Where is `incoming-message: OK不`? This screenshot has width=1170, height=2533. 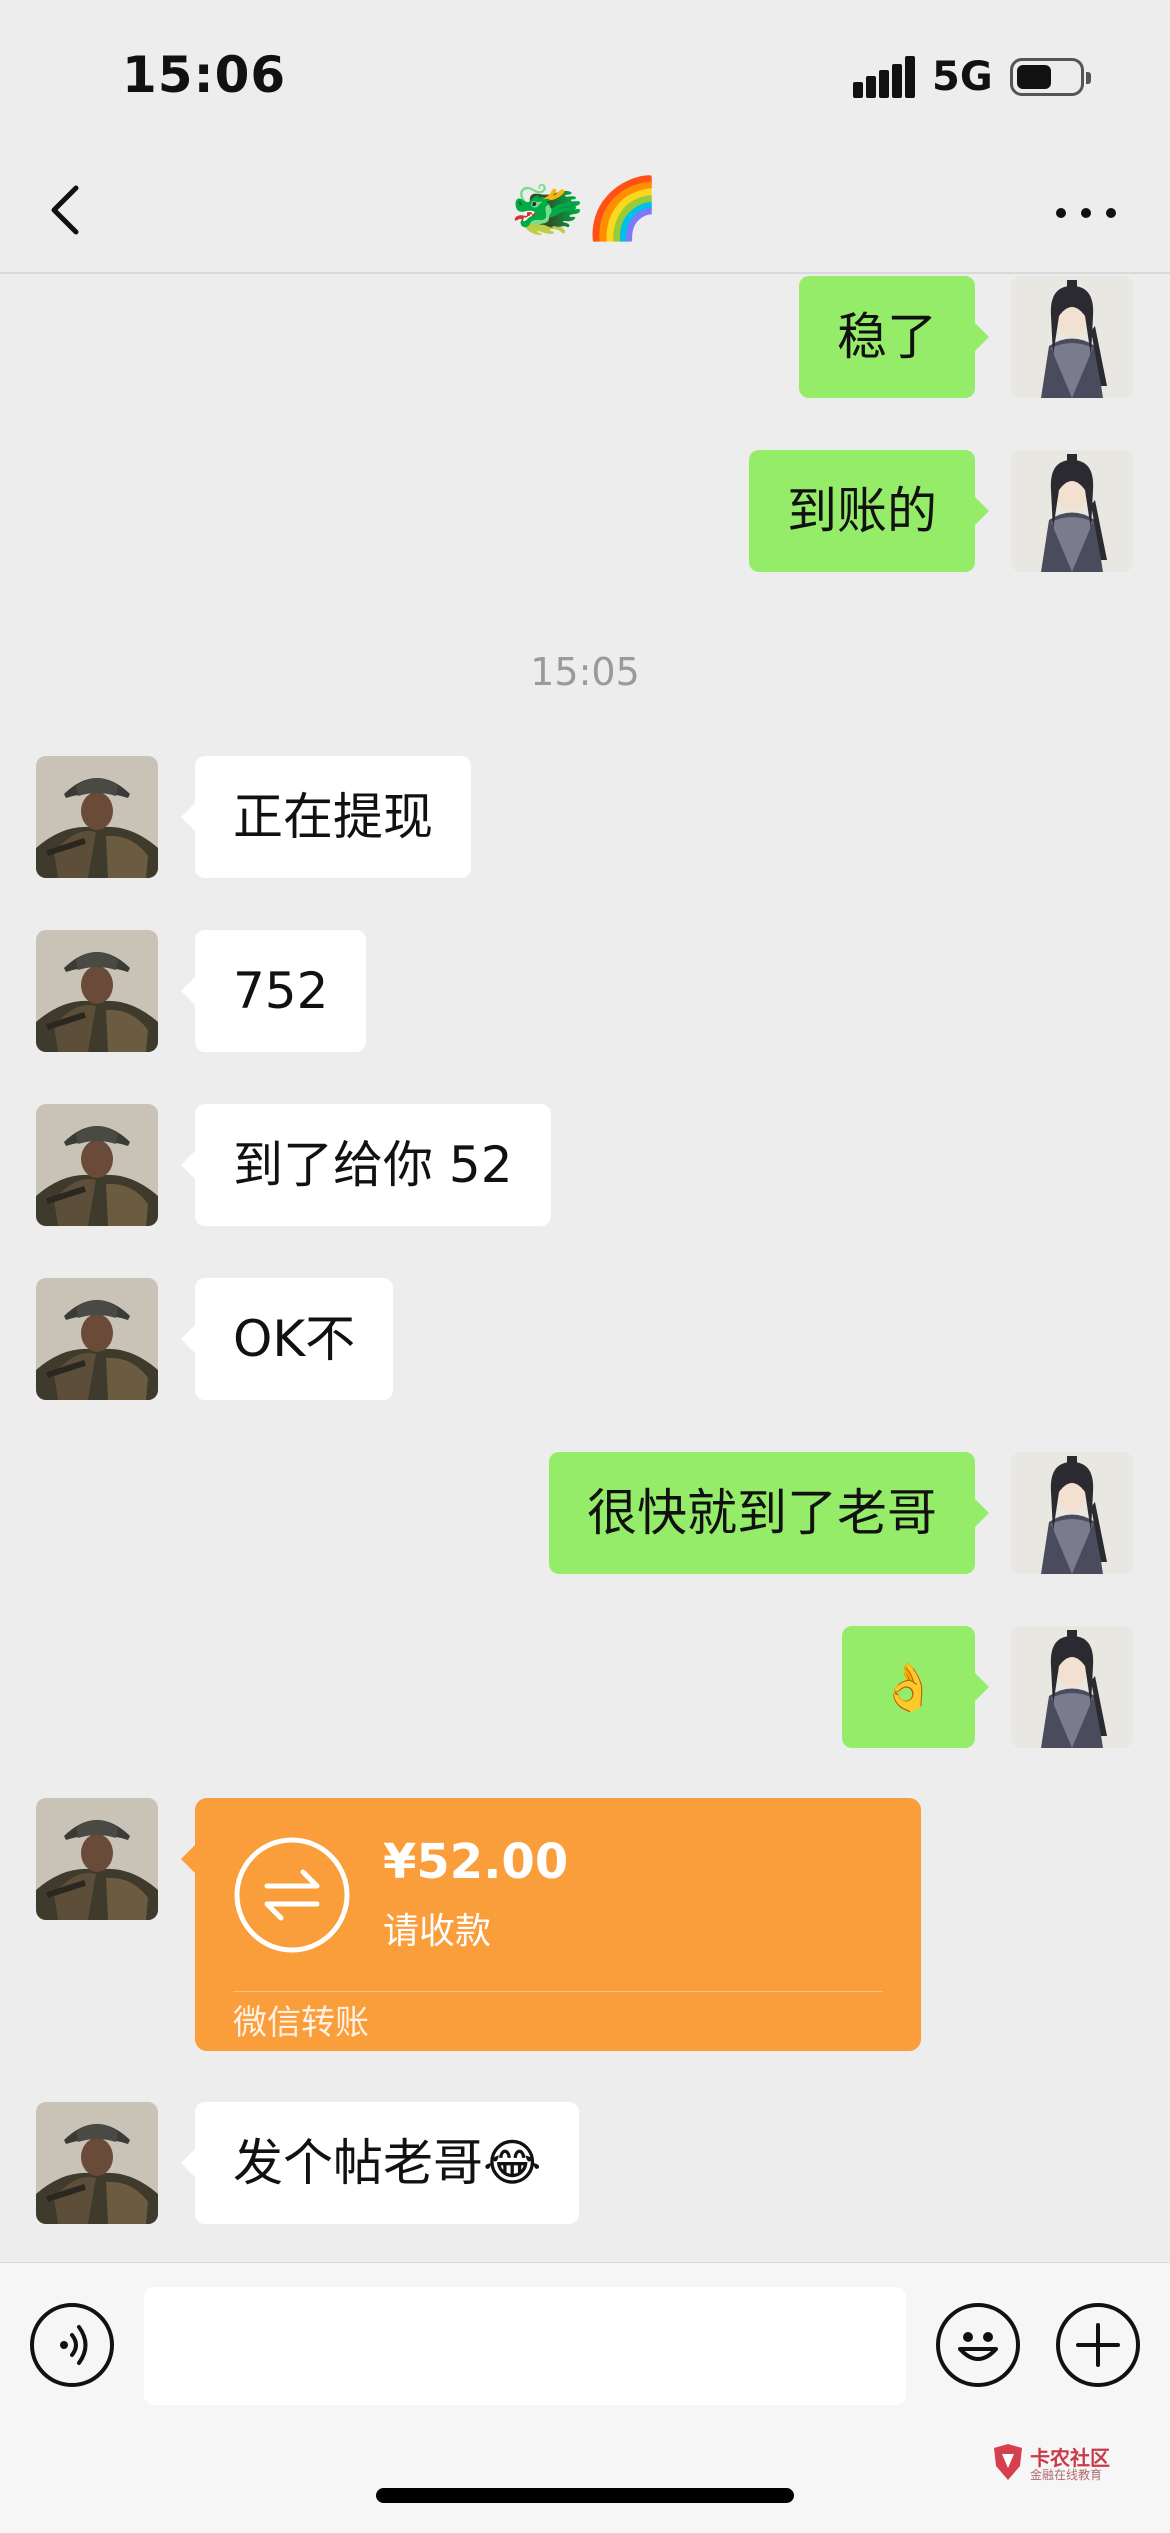 incoming-message: OK不 is located at coordinates (287, 1339).